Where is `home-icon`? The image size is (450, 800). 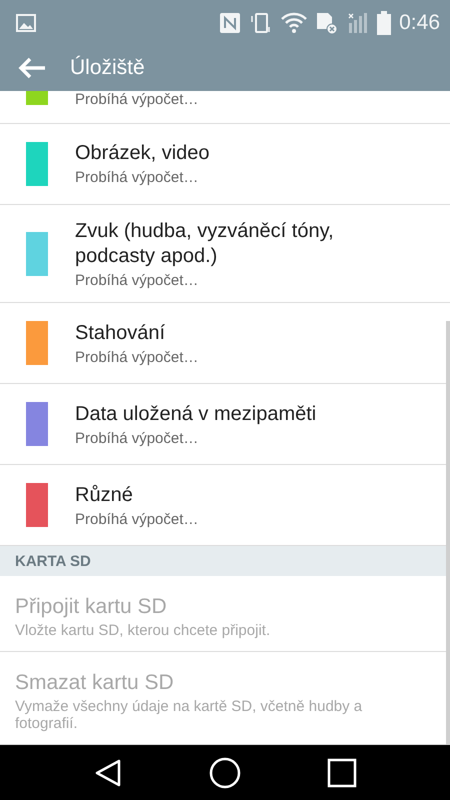 home-icon is located at coordinates (225, 772).